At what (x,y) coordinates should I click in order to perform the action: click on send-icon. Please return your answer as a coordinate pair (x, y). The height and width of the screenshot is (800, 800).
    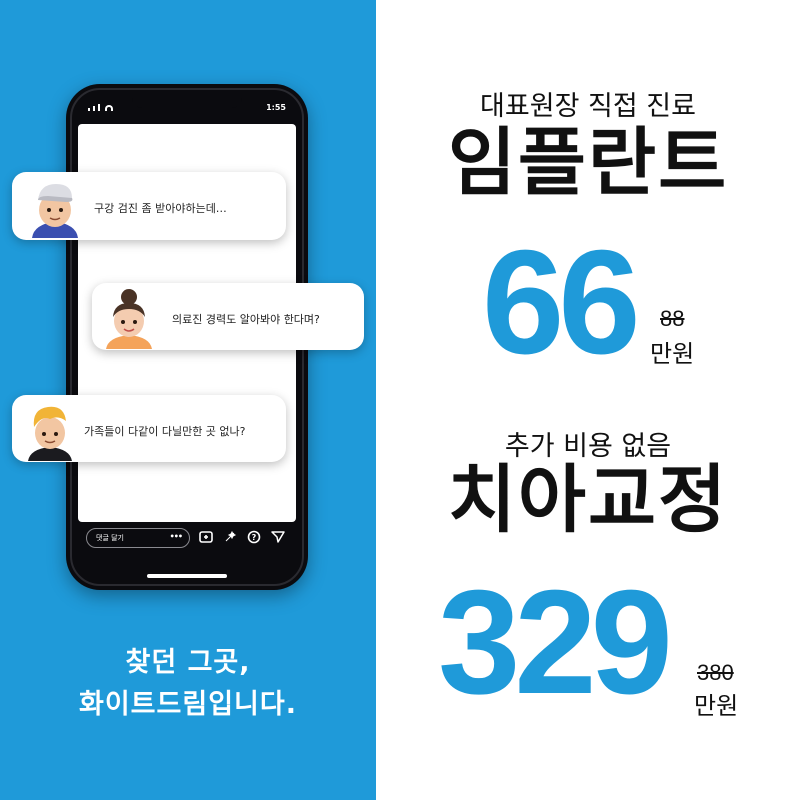
    Looking at the image, I should click on (278, 538).